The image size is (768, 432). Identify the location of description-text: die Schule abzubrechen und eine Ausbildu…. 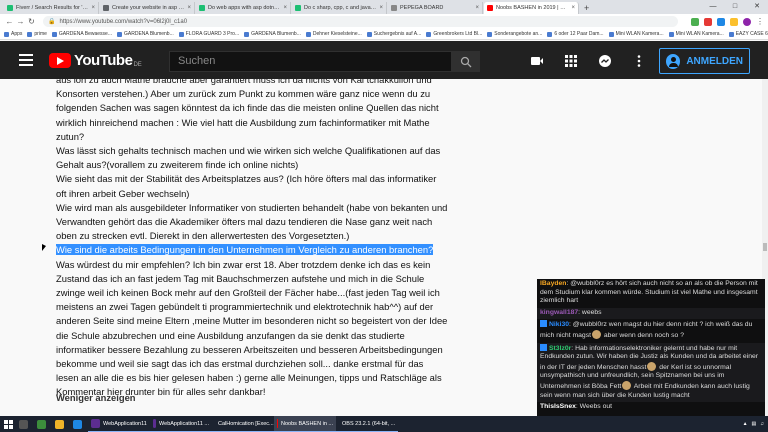
(230, 335).